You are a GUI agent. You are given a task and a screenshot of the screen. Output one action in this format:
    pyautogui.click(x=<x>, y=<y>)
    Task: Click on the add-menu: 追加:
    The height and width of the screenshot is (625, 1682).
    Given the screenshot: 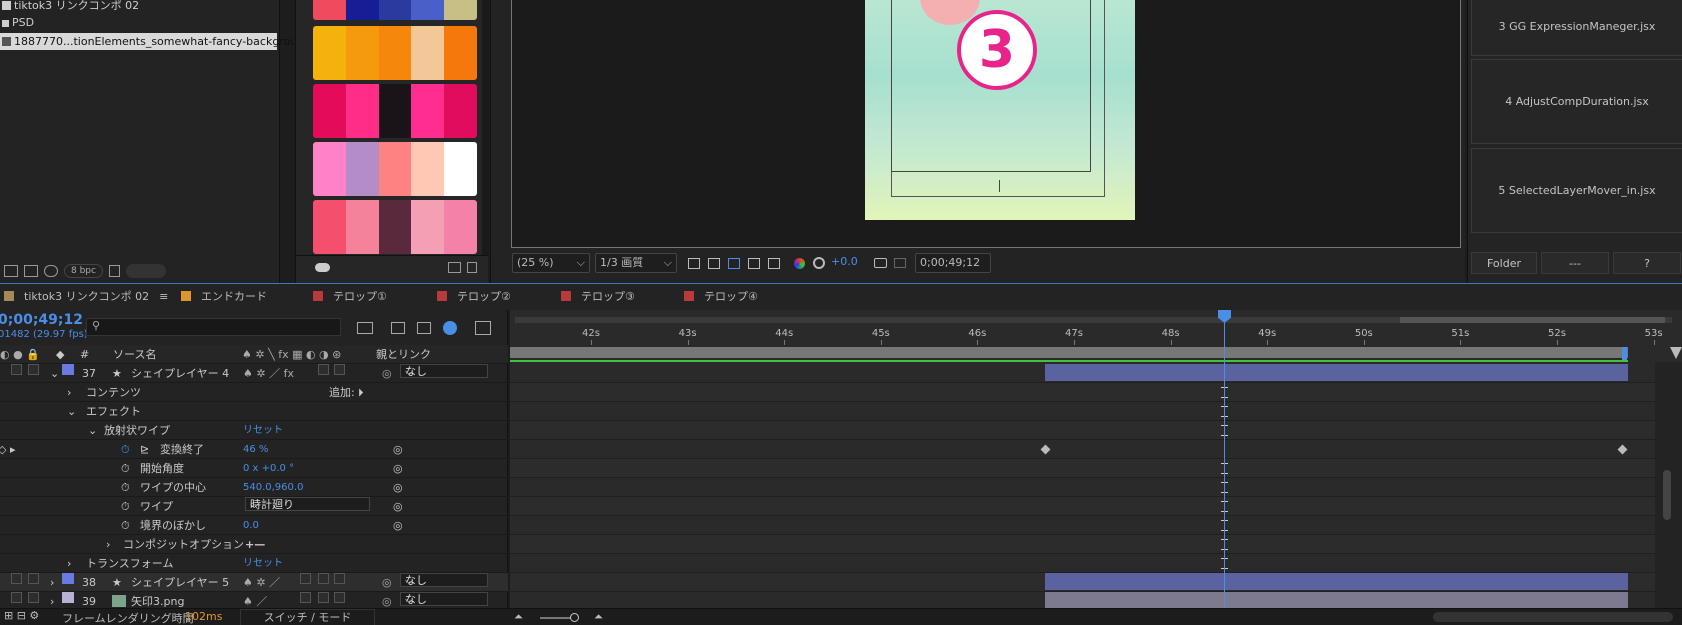 What is the action you would take?
    pyautogui.click(x=342, y=392)
    